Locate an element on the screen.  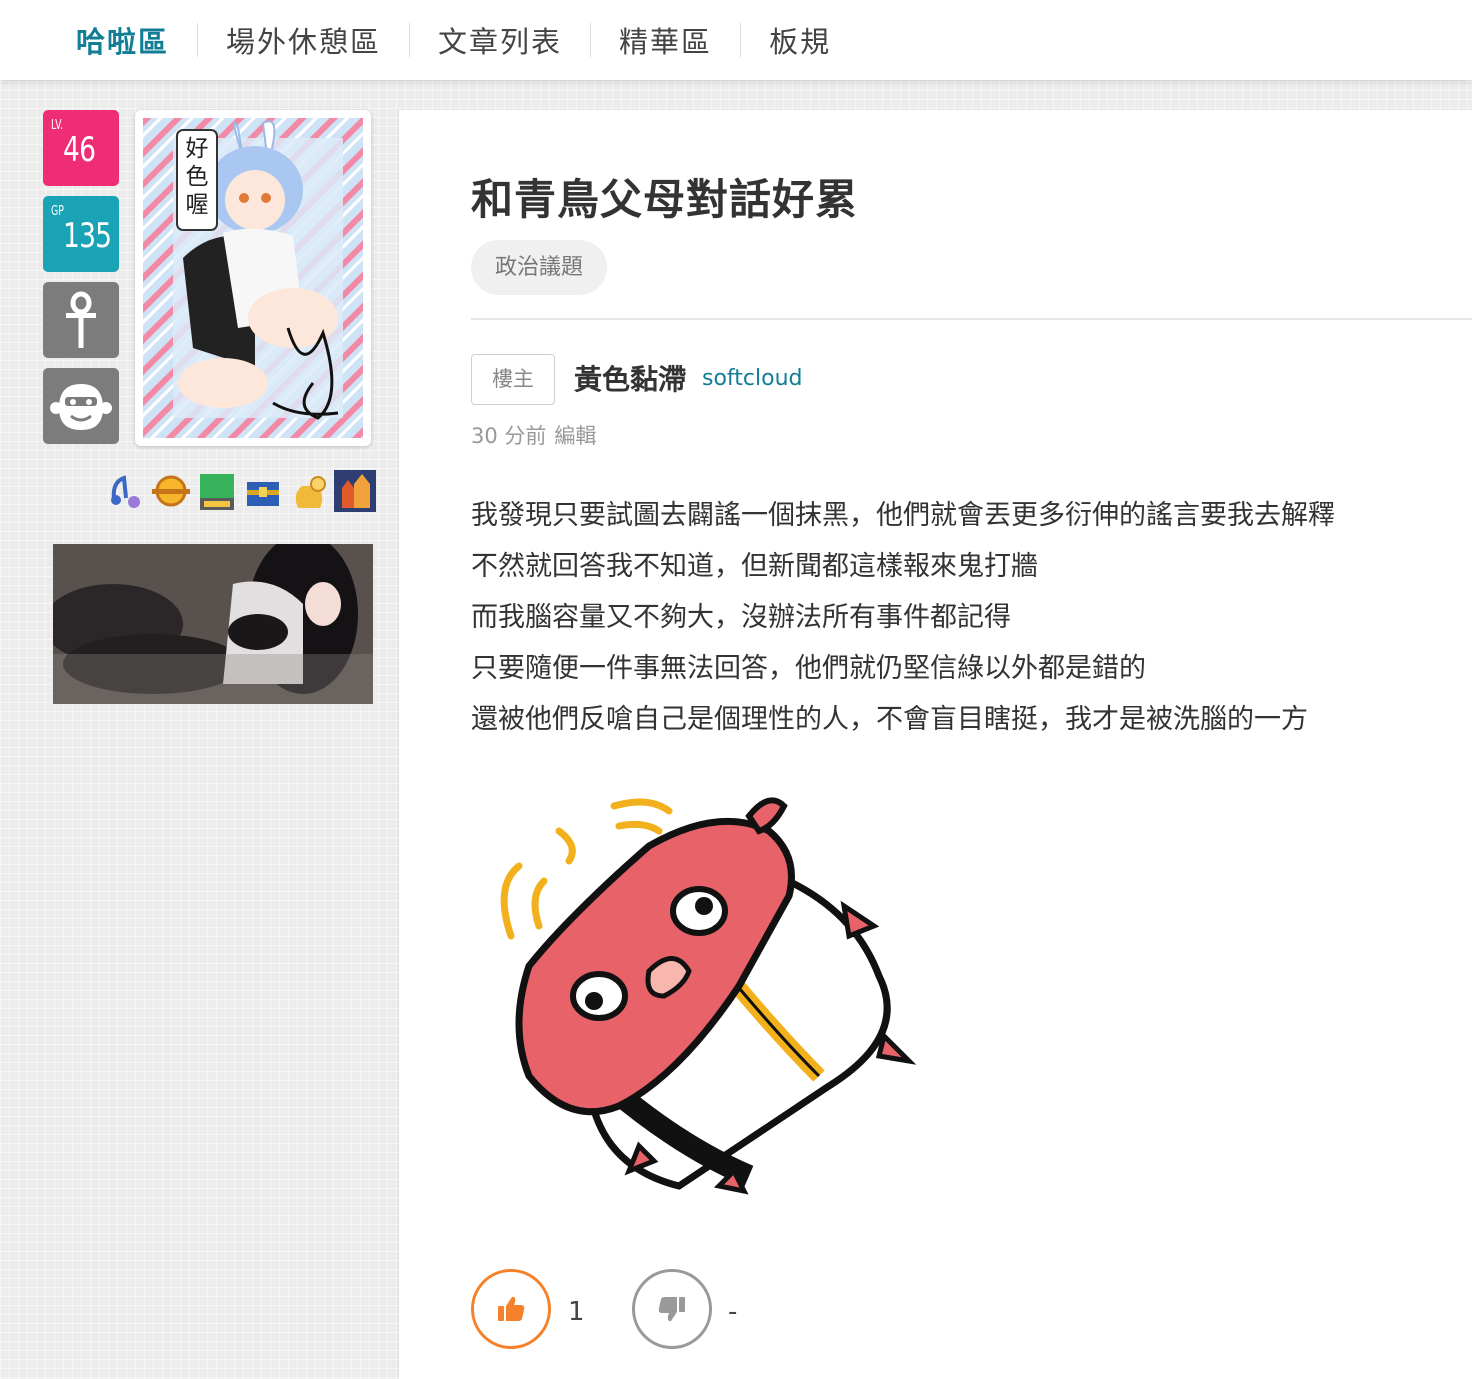
ankh-icon is located at coordinates (81, 319).